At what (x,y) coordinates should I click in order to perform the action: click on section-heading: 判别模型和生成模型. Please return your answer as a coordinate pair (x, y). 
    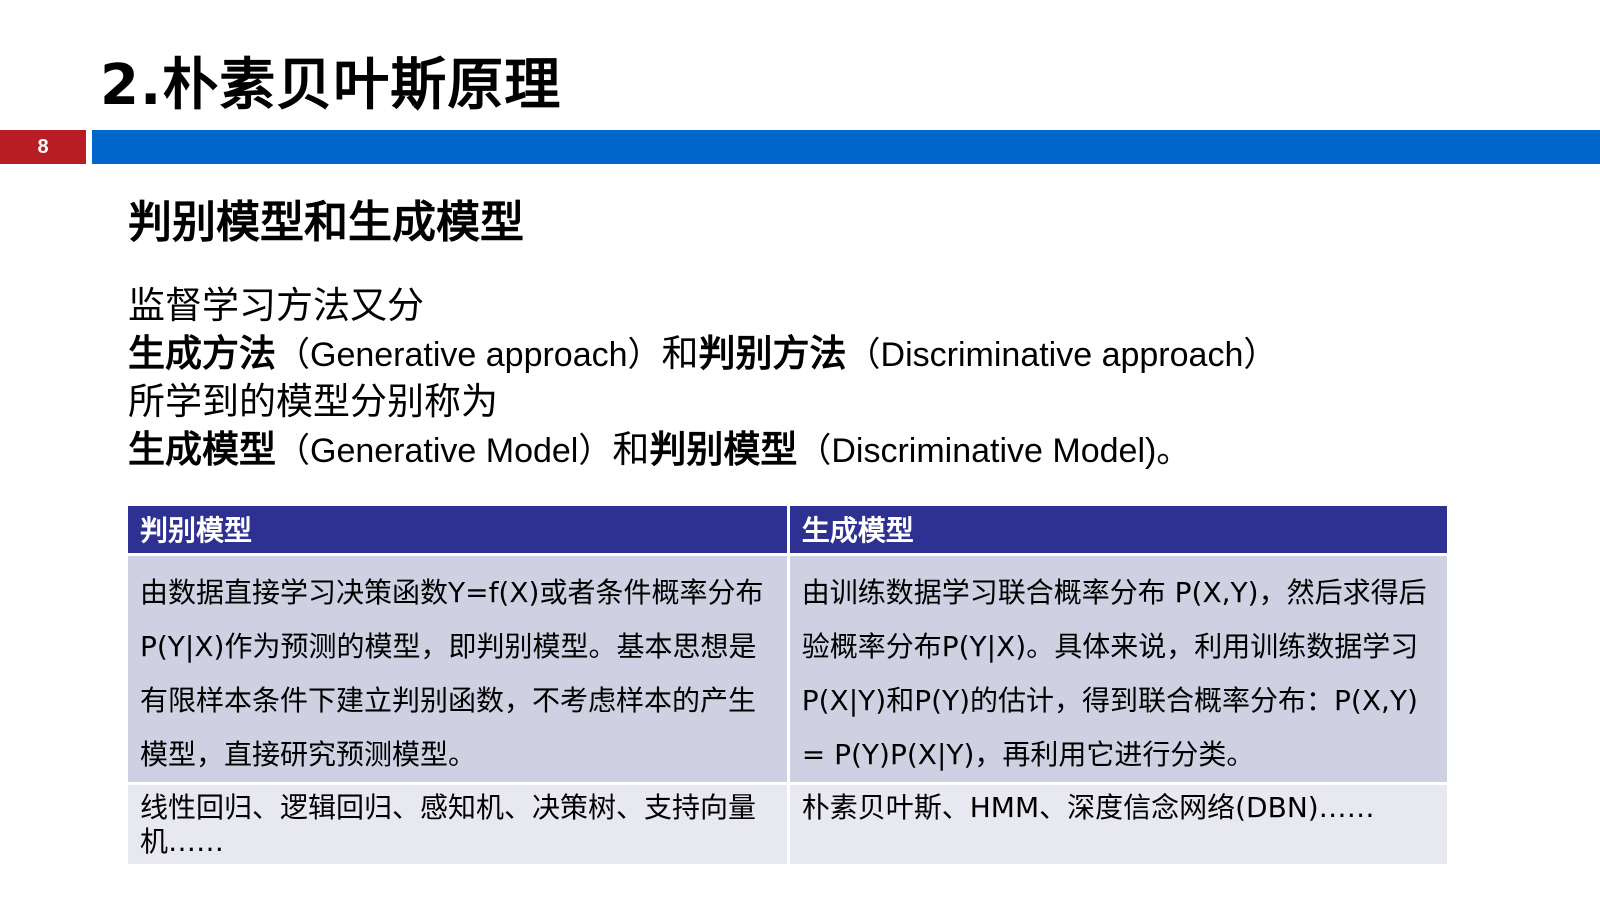
    Looking at the image, I should click on (326, 222).